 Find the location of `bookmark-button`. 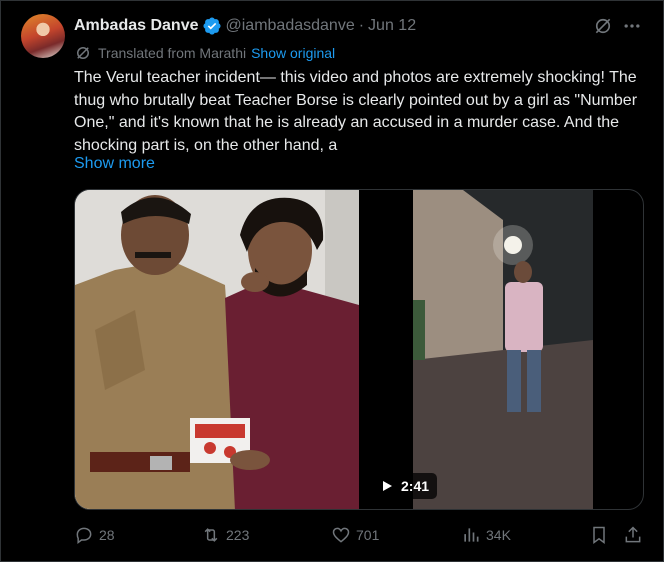

bookmark-button is located at coordinates (601, 535).